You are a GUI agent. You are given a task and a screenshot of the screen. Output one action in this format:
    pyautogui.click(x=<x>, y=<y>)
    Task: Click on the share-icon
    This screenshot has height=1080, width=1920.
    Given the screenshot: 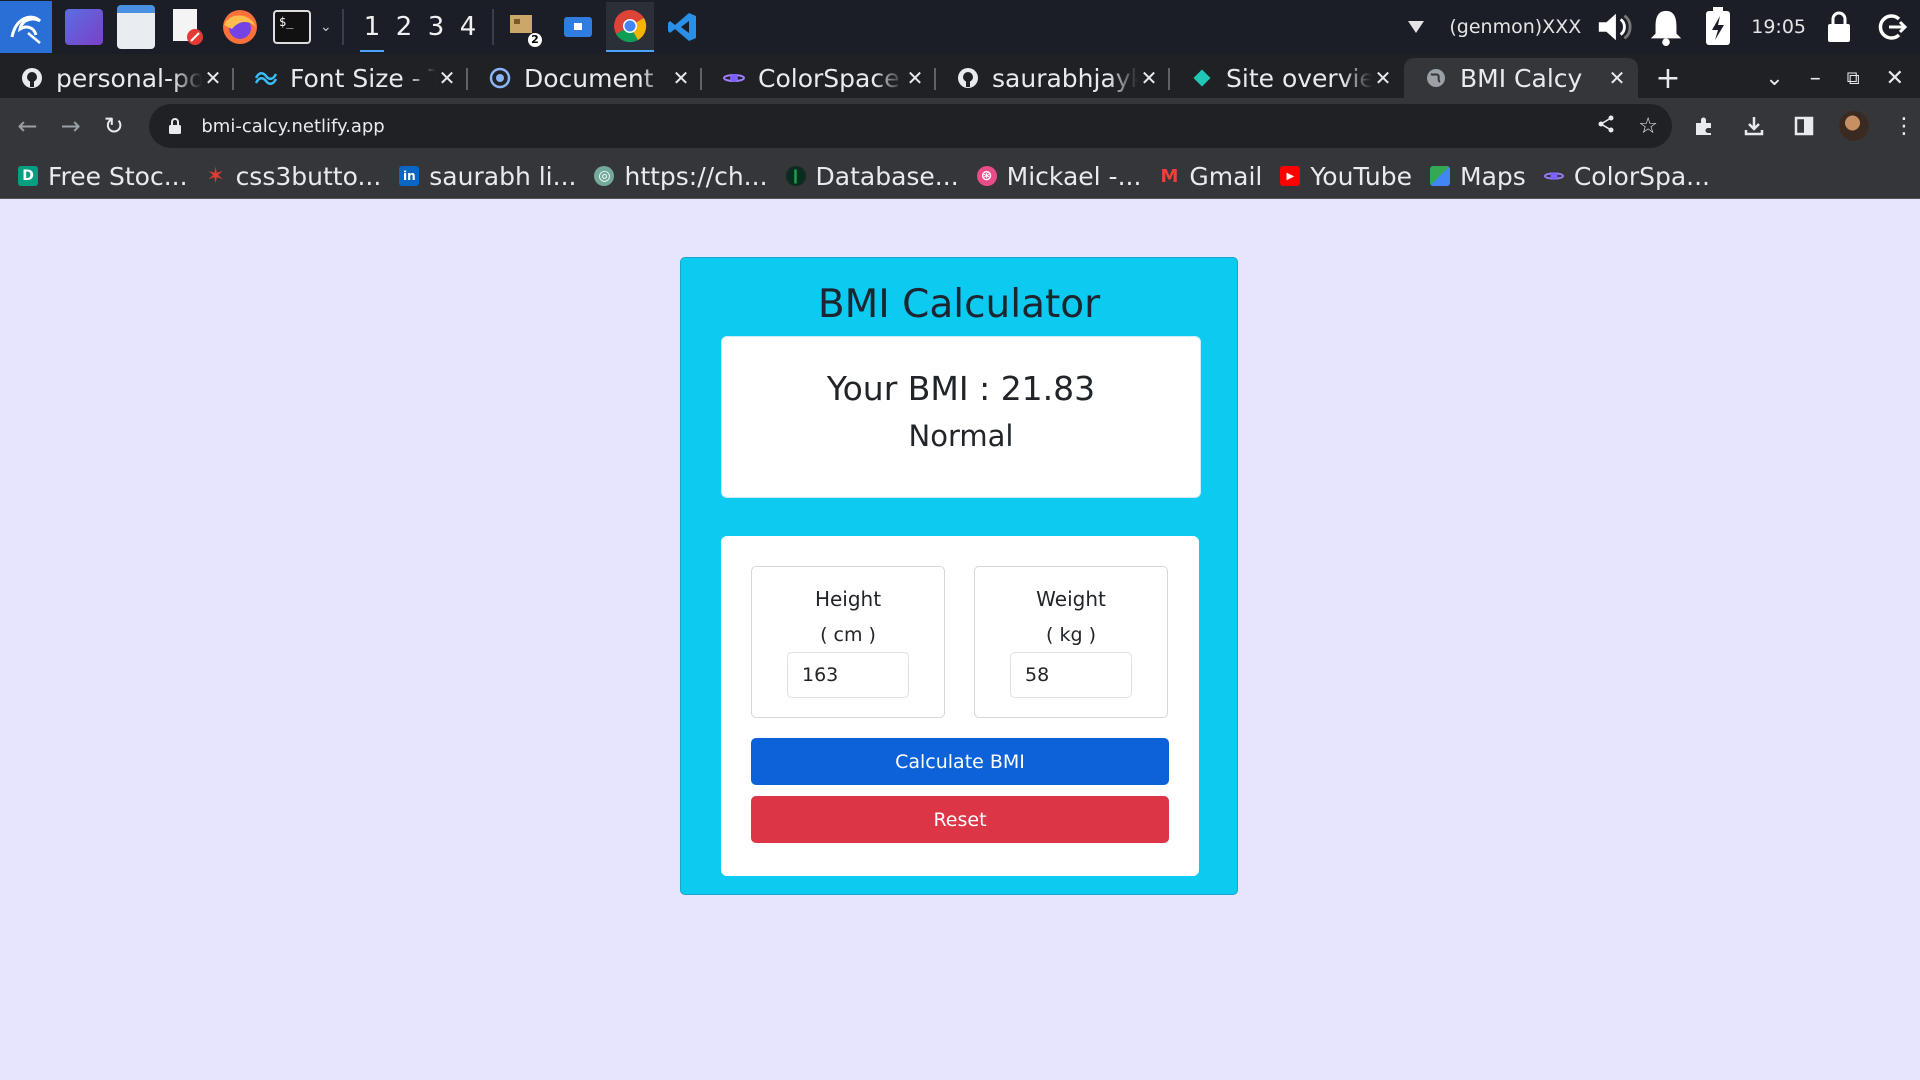 What is the action you would take?
    pyautogui.click(x=1606, y=126)
    